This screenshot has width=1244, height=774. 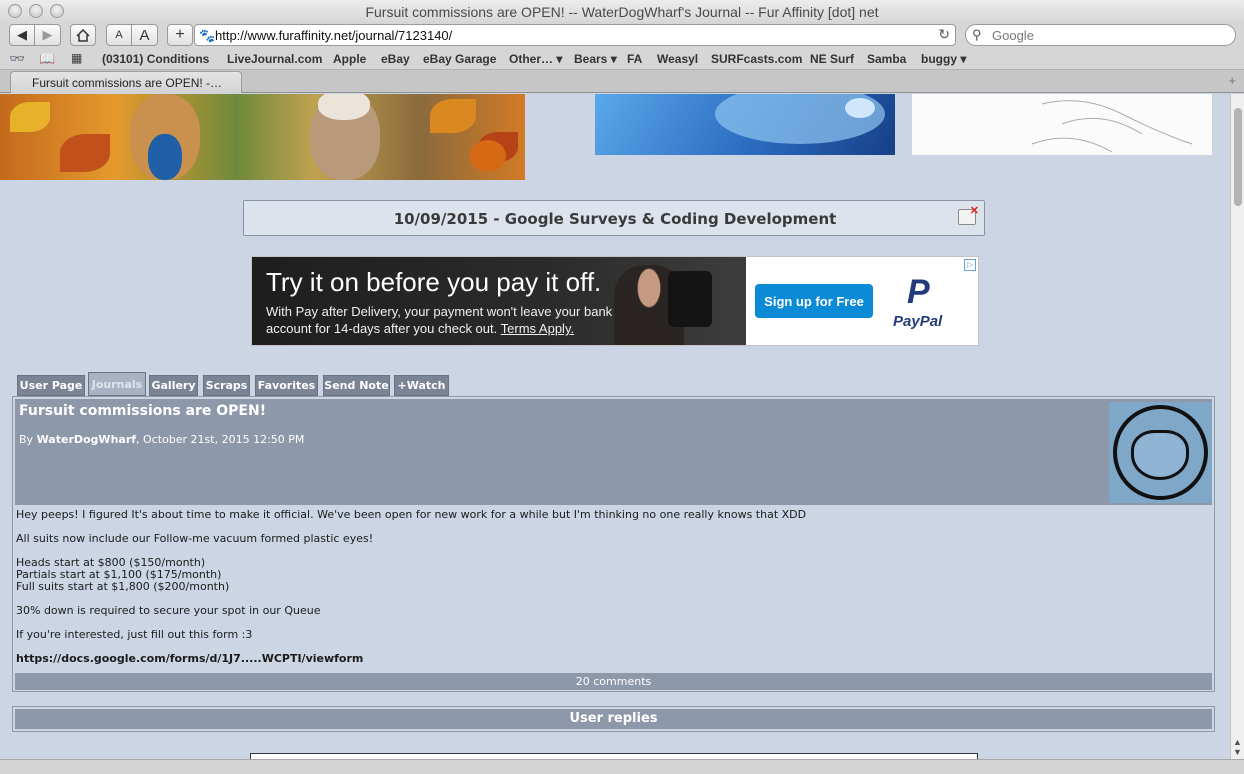 What do you see at coordinates (677, 59) in the screenshot?
I see `bookmark-weasyl: Weasyl` at bounding box center [677, 59].